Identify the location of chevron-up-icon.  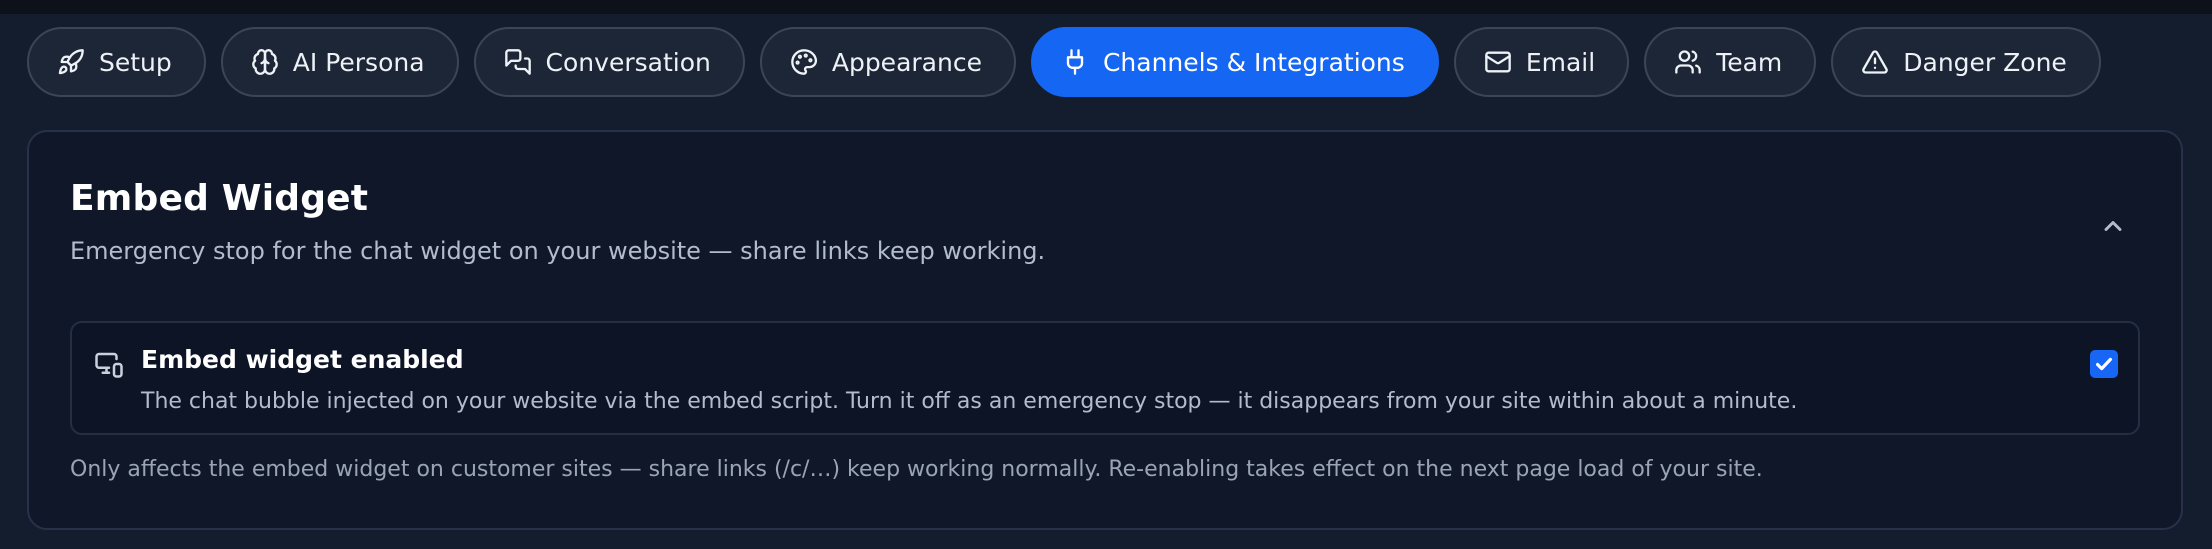
(2113, 226).